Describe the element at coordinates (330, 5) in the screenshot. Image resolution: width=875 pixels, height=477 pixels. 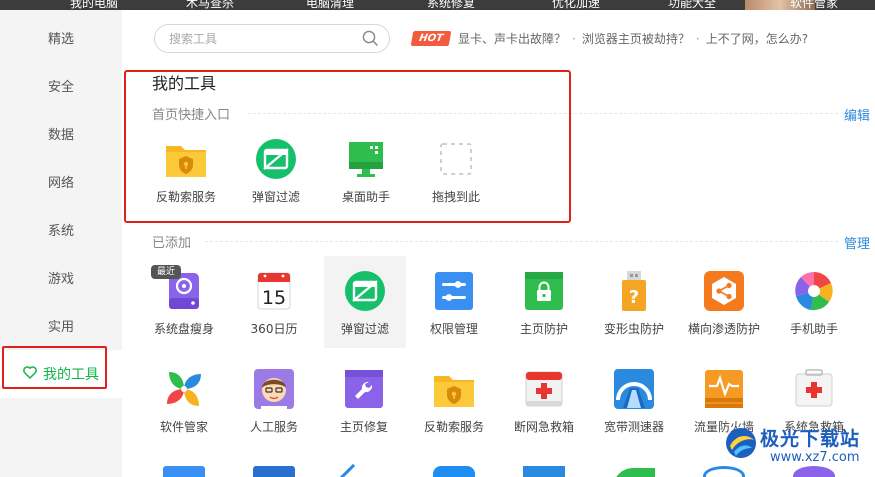
I see `top-nav-item: 电脑清理` at that location.